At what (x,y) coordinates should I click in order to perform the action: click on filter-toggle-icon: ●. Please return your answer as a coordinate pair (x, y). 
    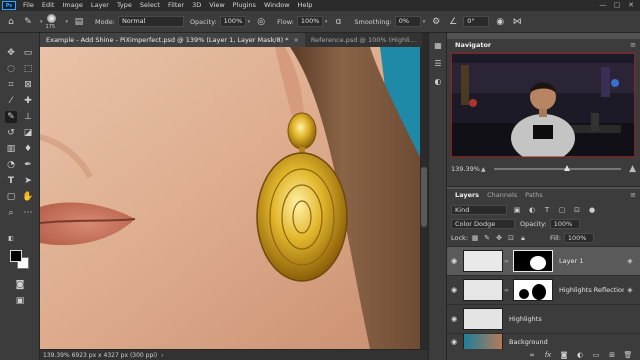
    Looking at the image, I should click on (592, 210).